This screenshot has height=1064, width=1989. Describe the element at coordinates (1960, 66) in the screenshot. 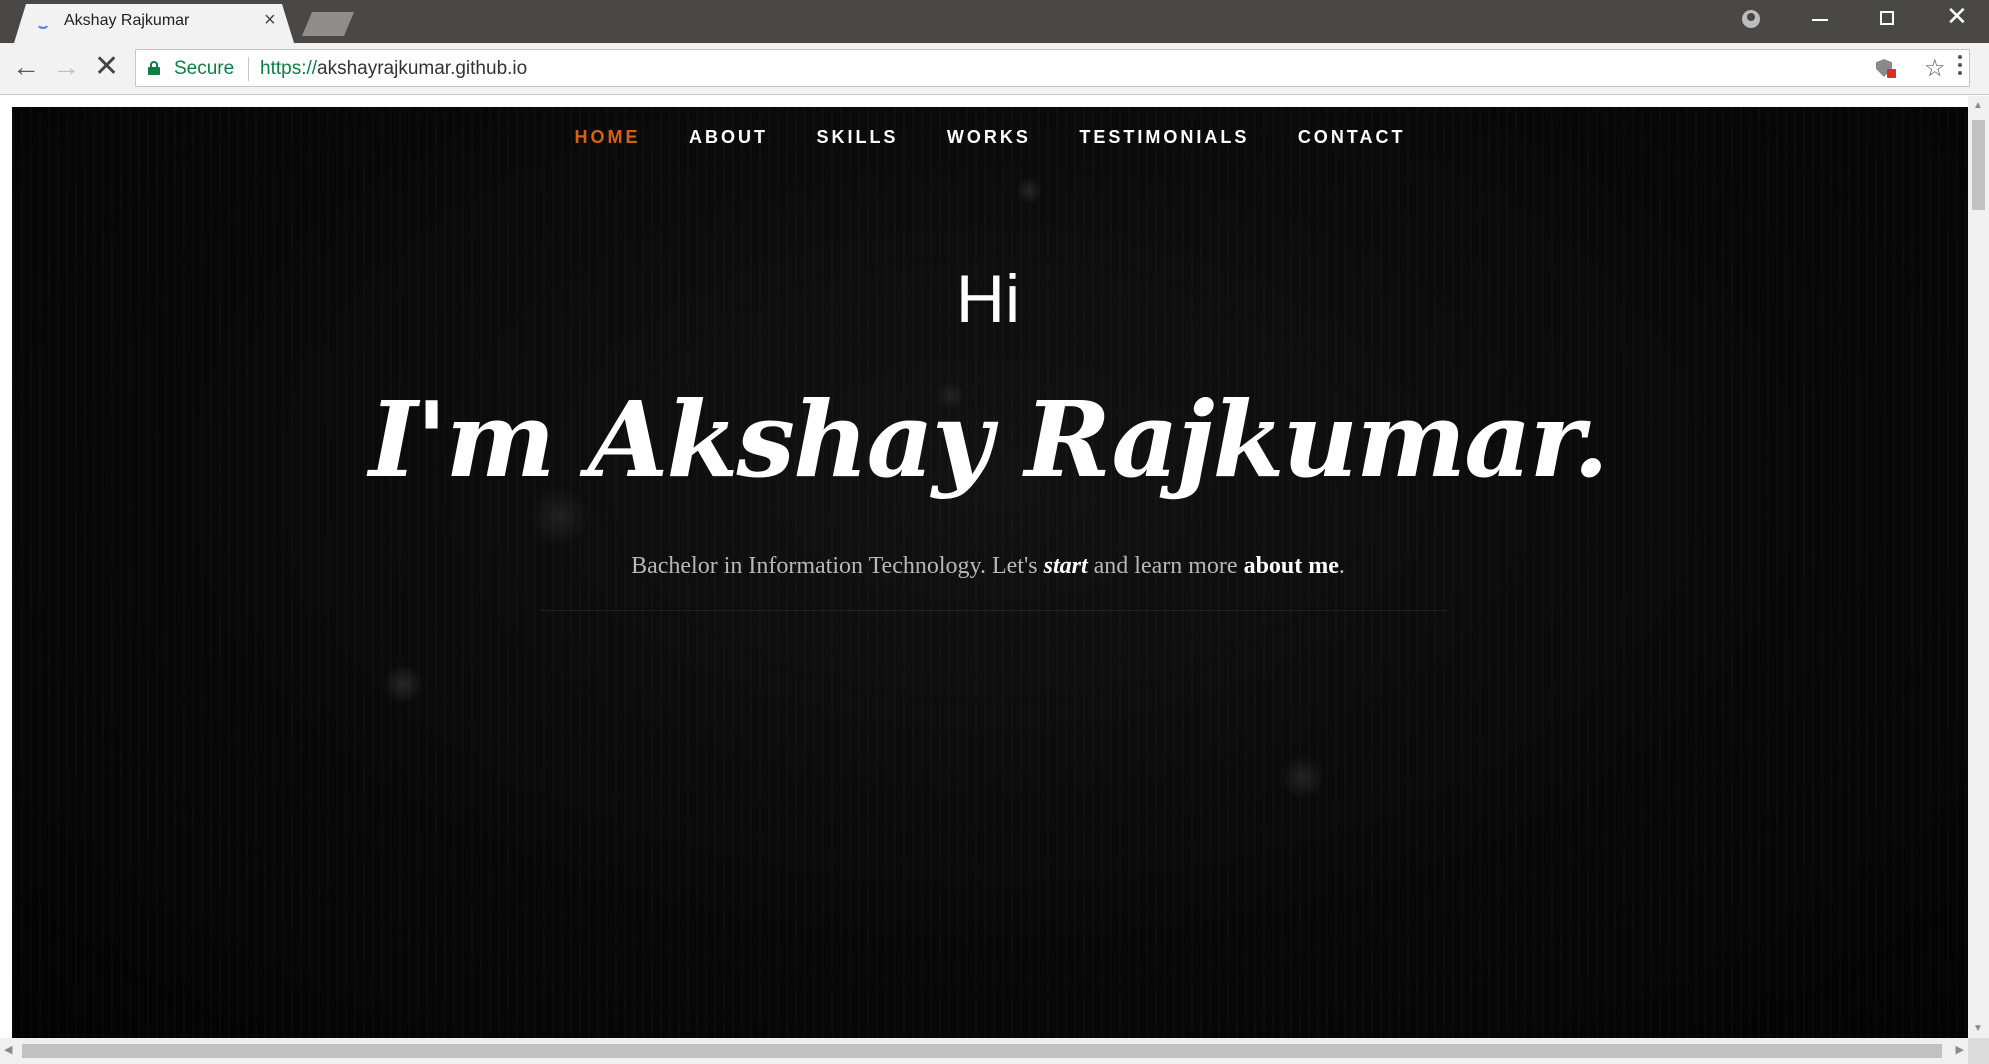

I see `more-vert-icon` at that location.